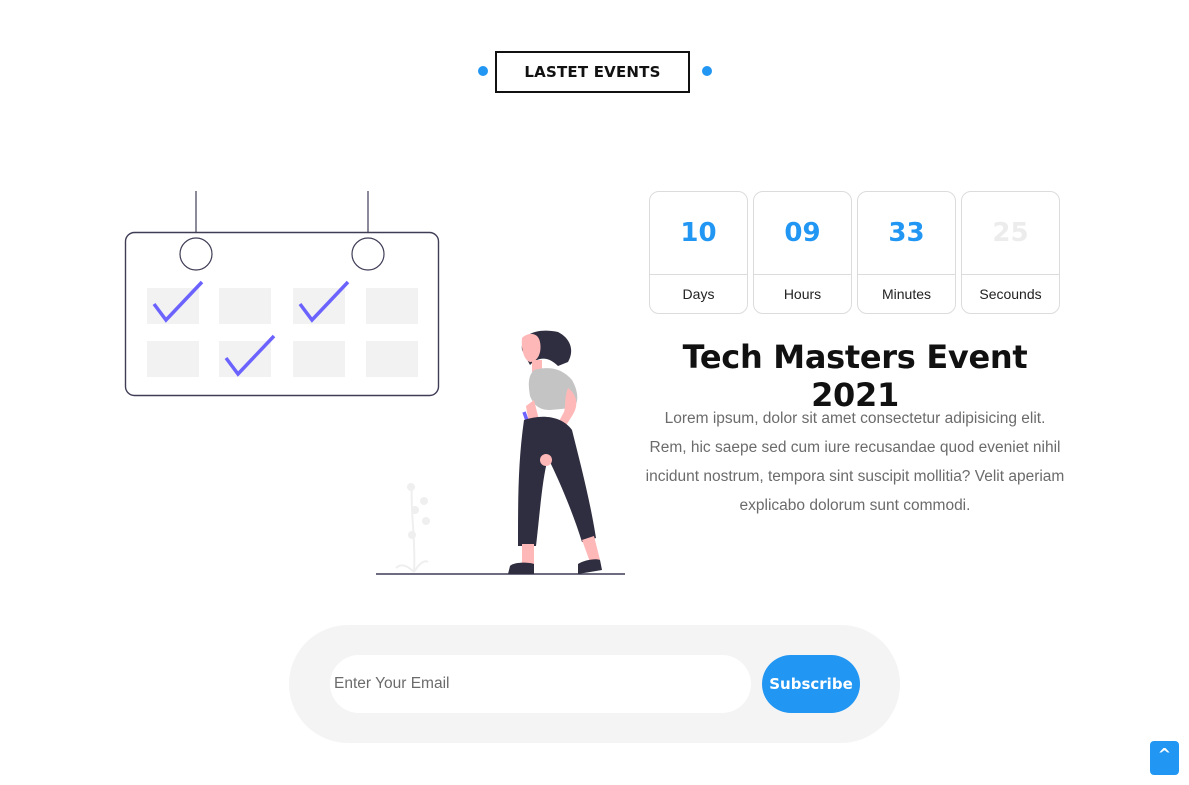 The width and height of the screenshot is (1189, 785). What do you see at coordinates (906, 294) in the screenshot?
I see `countdown-label: Minutes` at bounding box center [906, 294].